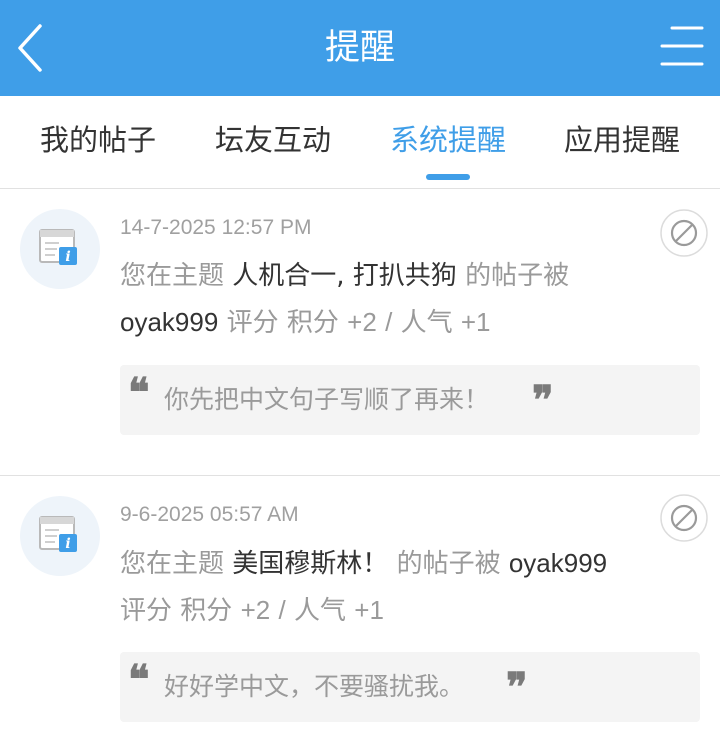  What do you see at coordinates (273, 142) in the screenshot?
I see `tab-forum-interaction: 坛友互动` at bounding box center [273, 142].